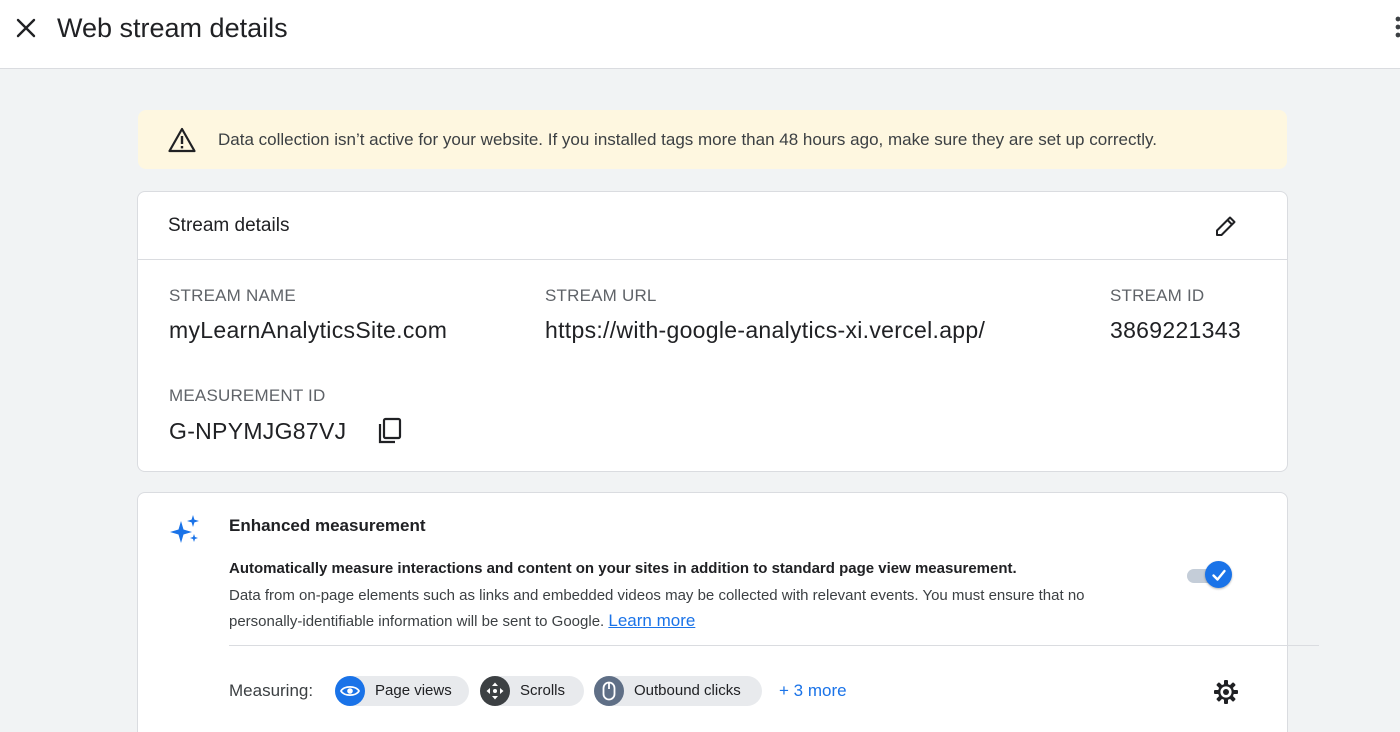 The height and width of the screenshot is (732, 1400). What do you see at coordinates (1394, 28) in the screenshot?
I see `more-options-button` at bounding box center [1394, 28].